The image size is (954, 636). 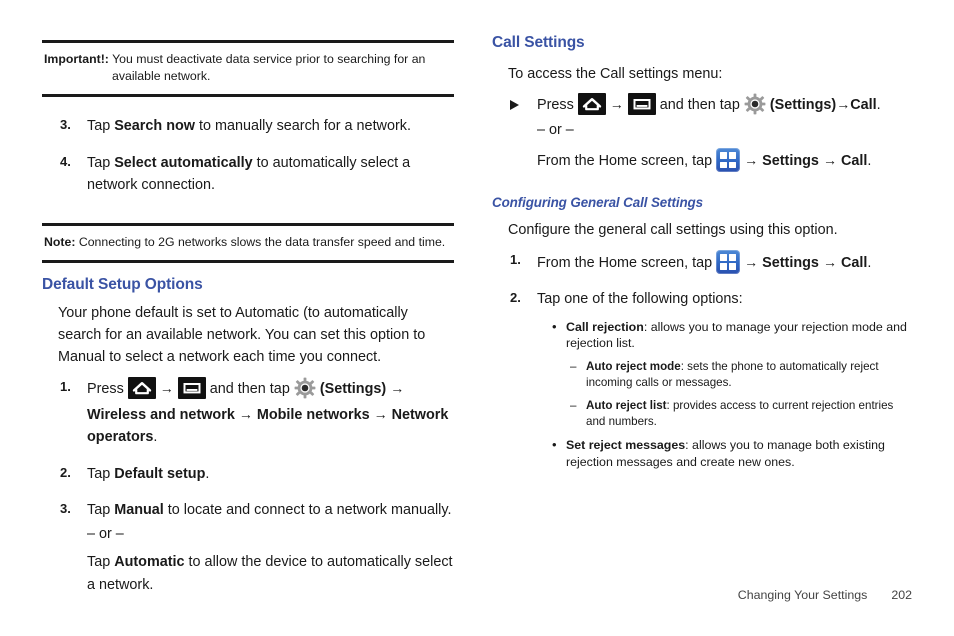 I want to click on option-set-reject-messages-label: Set reject messages, so click(x=626, y=445).